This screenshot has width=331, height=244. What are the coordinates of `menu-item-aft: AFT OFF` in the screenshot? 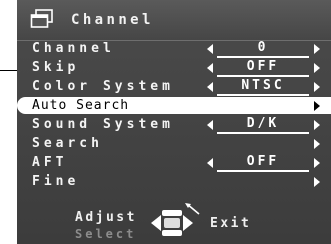 It's located at (174, 162).